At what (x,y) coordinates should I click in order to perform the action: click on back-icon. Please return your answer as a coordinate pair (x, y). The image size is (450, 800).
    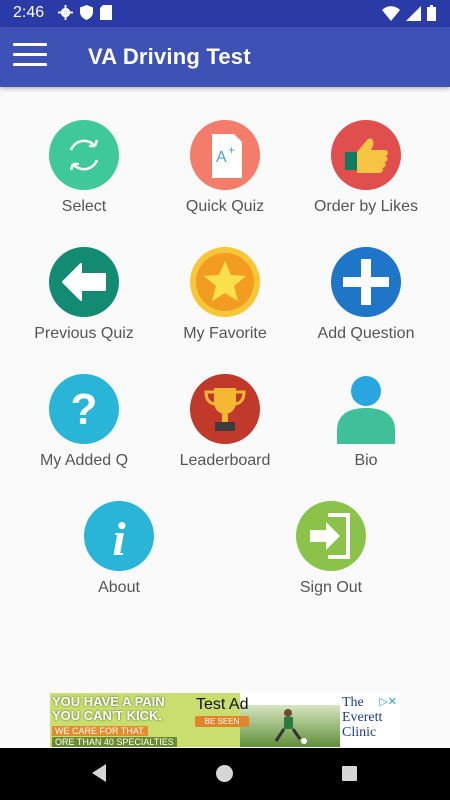
    Looking at the image, I should click on (99, 773).